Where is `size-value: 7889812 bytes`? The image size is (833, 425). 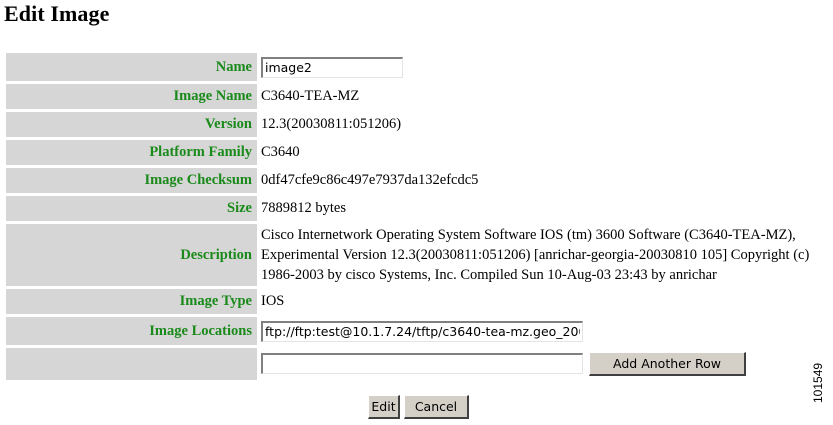
size-value: 7889812 bytes is located at coordinates (303, 208).